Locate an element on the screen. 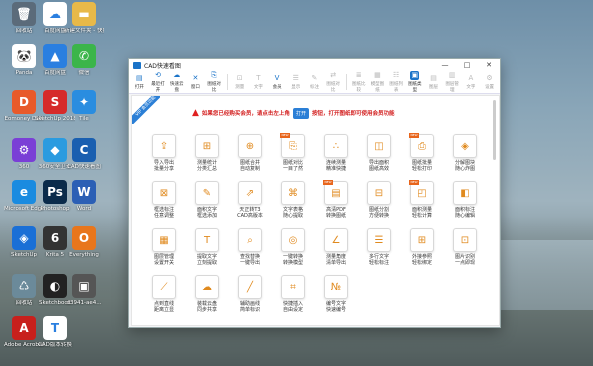  feature-item: ⇗ 天正转T3 CAD高版本 is located at coordinates (250, 200).